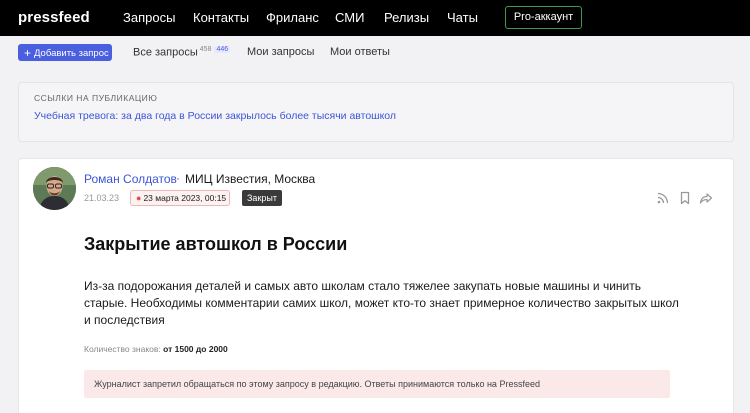 Image resolution: width=750 pixels, height=413 pixels. I want to click on request-title: Закрытие автошкол в России, so click(216, 244).